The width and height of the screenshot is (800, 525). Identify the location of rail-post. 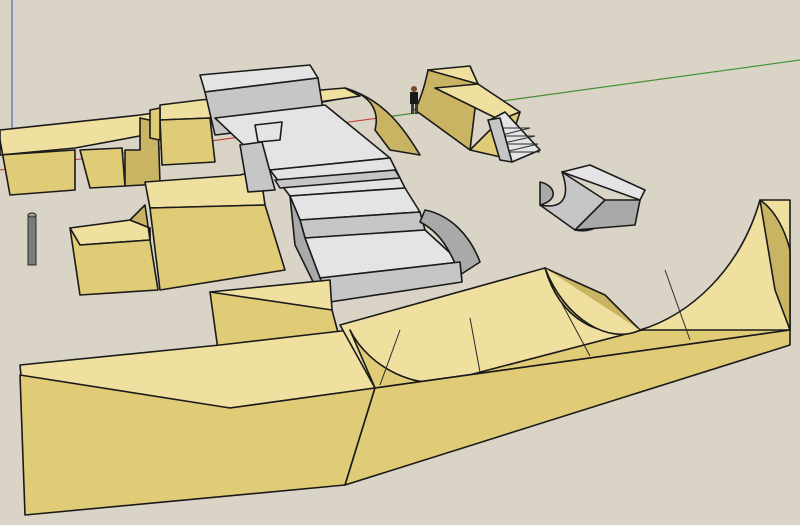
(32, 239).